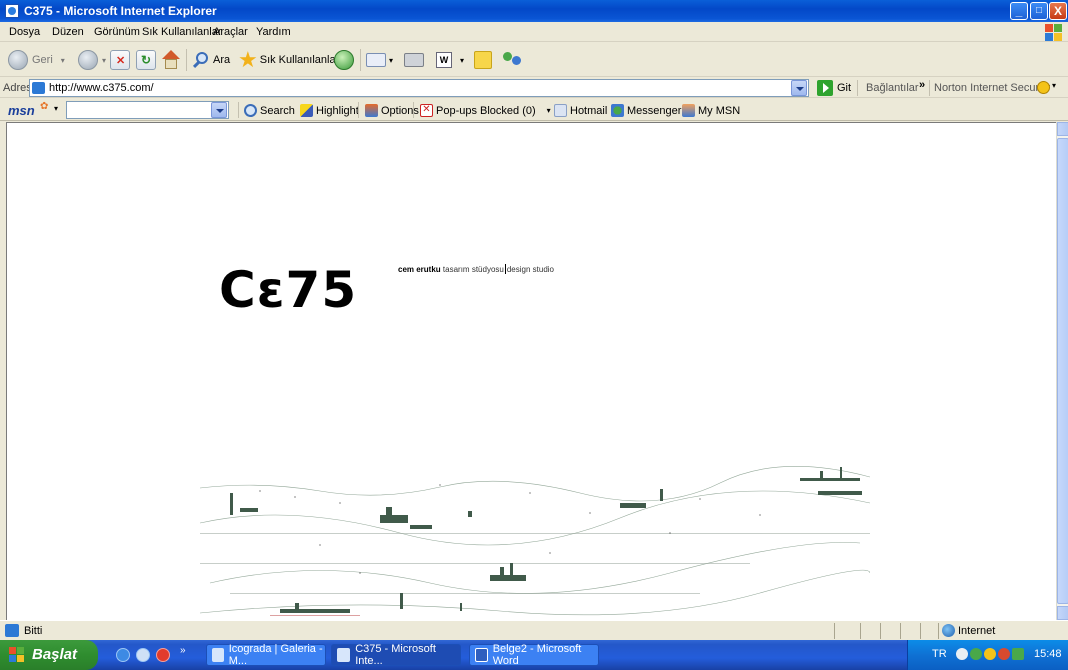  What do you see at coordinates (1039, 11) in the screenshot?
I see `maximize-button: □` at bounding box center [1039, 11].